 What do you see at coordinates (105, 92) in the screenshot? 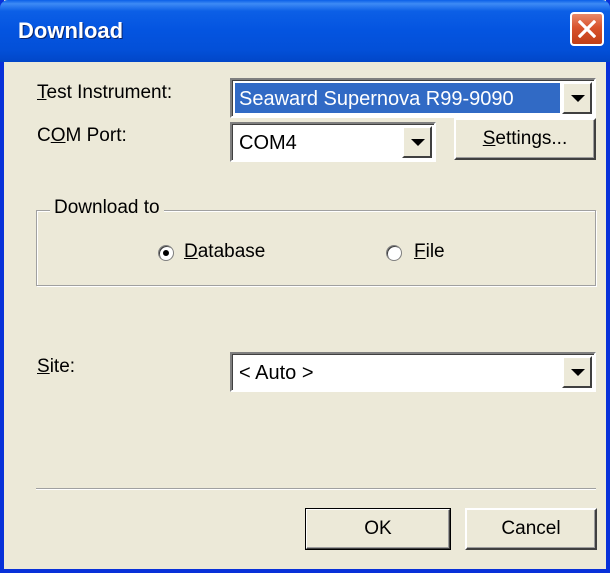
I see `instrument-label: Test Instrument:` at bounding box center [105, 92].